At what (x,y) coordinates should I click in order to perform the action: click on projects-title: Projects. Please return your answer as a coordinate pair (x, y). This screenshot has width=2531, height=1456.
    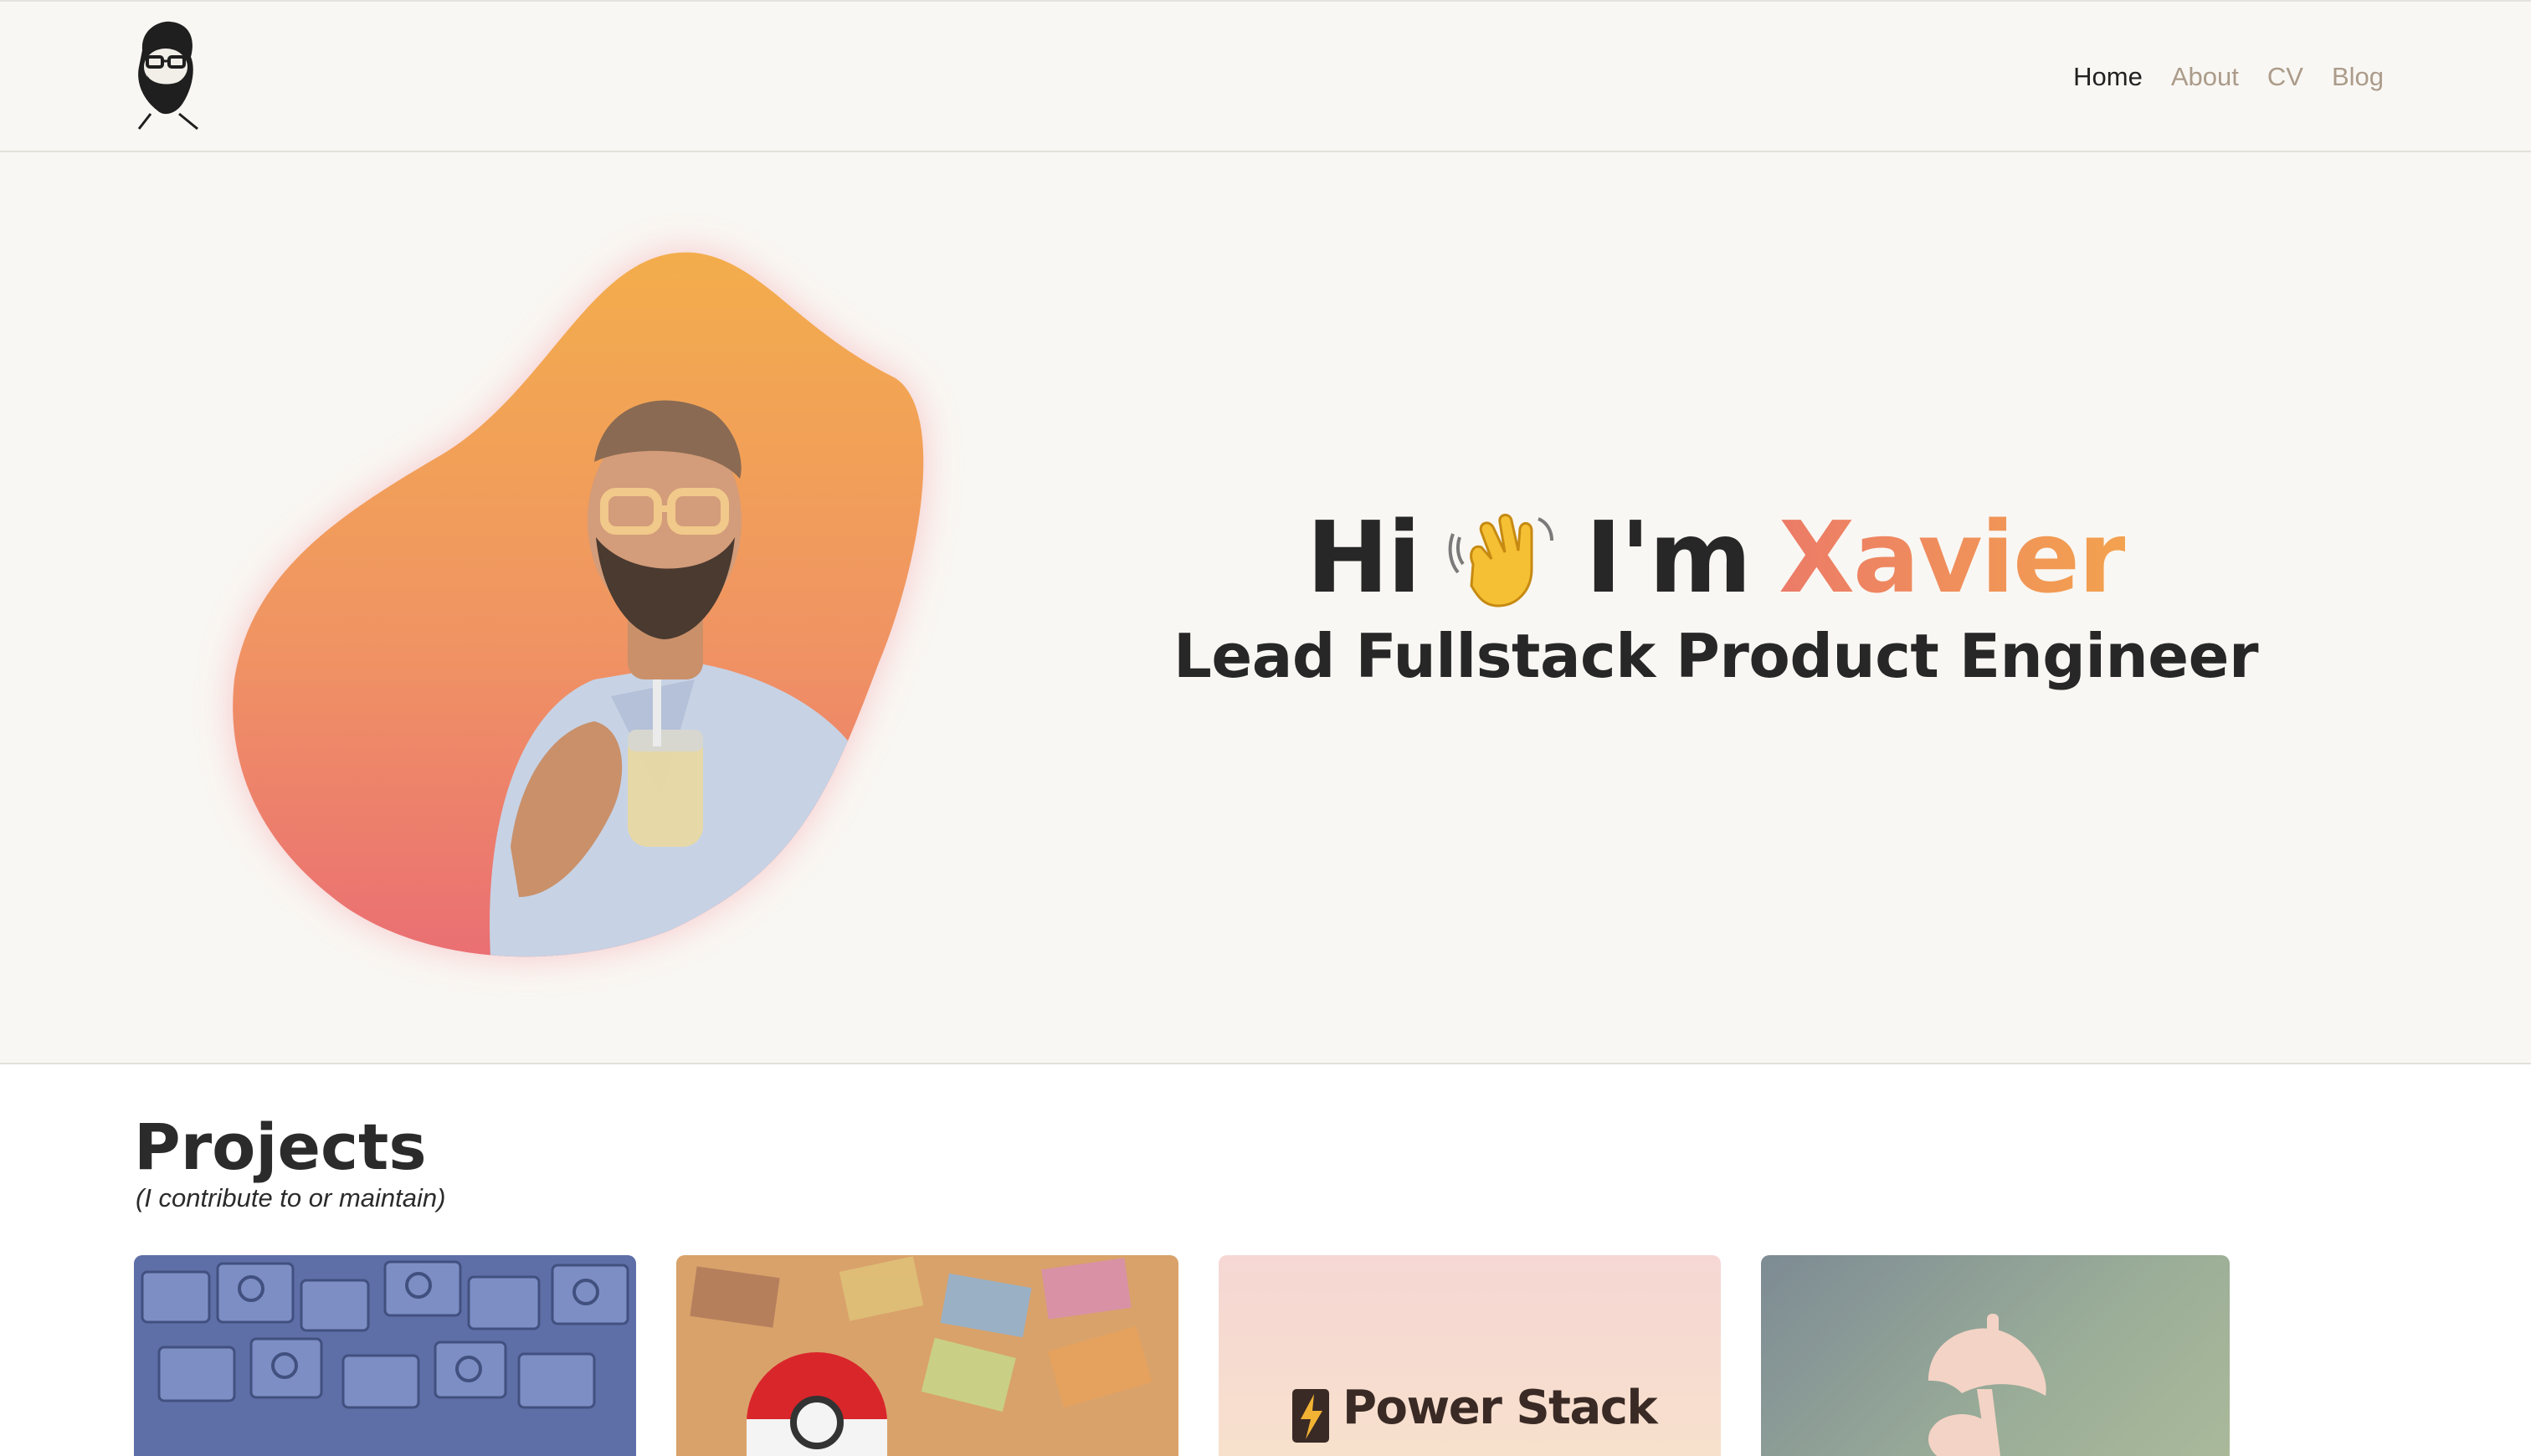
    Looking at the image, I should click on (280, 1147).